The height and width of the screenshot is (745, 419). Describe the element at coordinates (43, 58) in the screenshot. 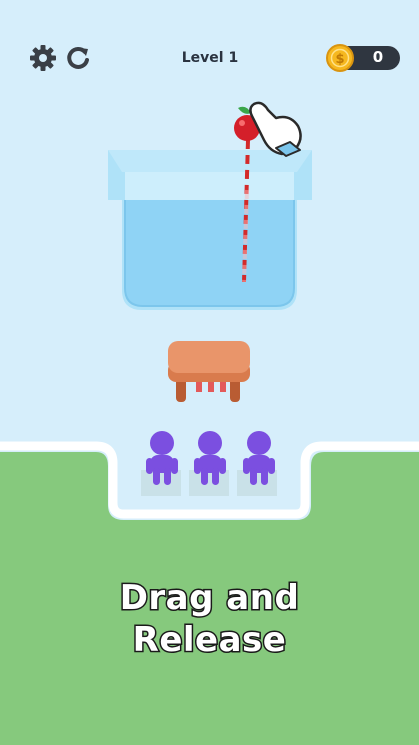

I see `gear-icon` at that location.